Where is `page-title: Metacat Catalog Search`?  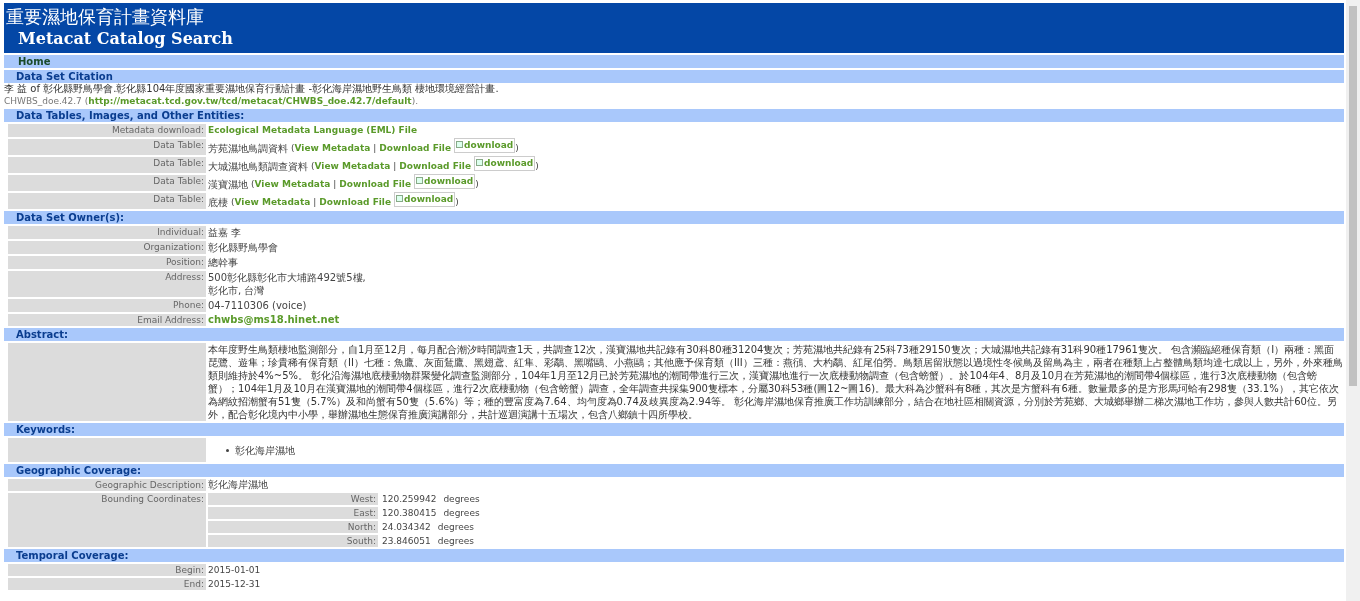
page-title: Metacat Catalog Search is located at coordinates (125, 39).